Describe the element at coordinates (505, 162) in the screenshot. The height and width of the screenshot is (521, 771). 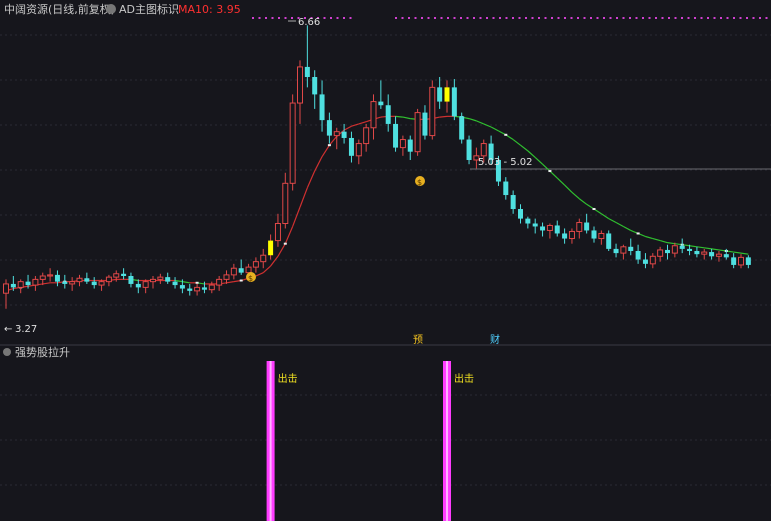
I see `range-label: 5.03 - 5.02` at that location.